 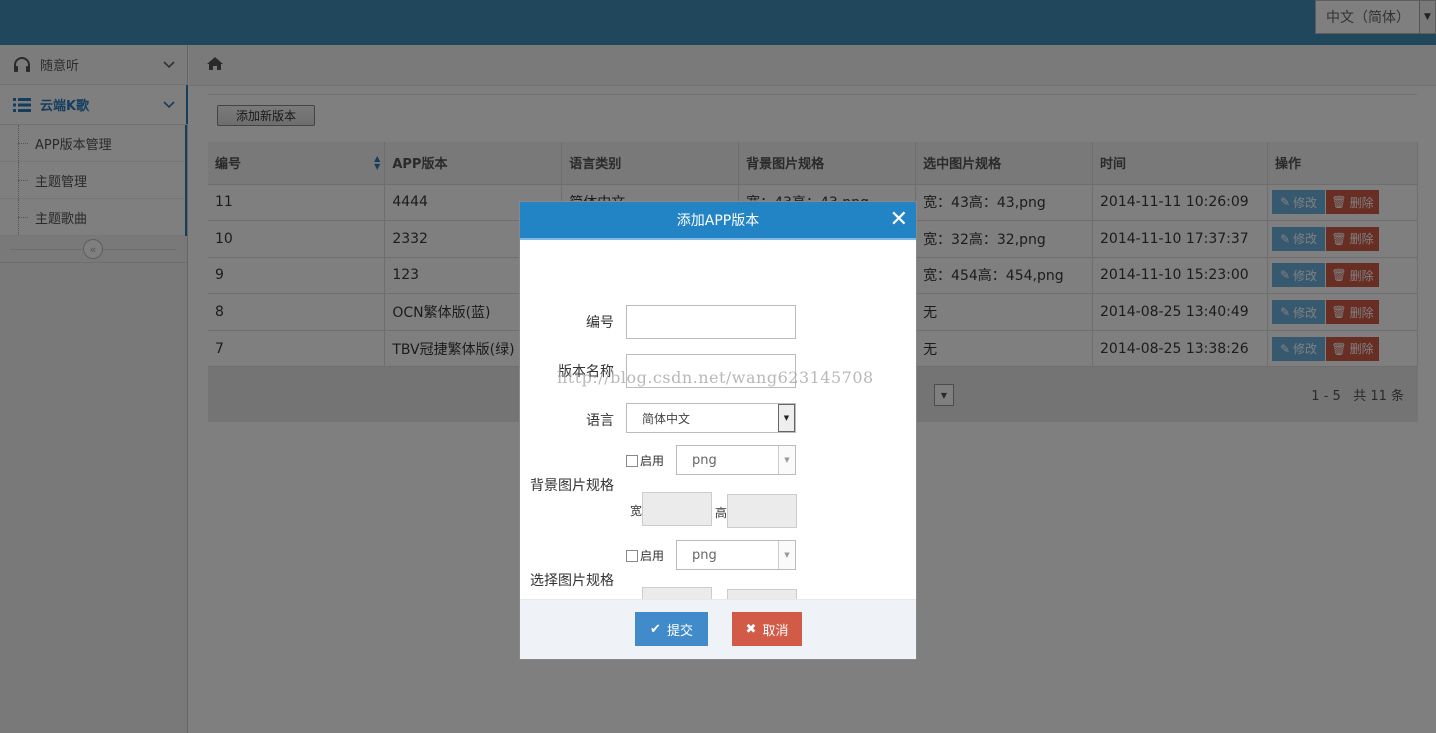 What do you see at coordinates (652, 461) in the screenshot?
I see `bg-enable-label: 启用` at bounding box center [652, 461].